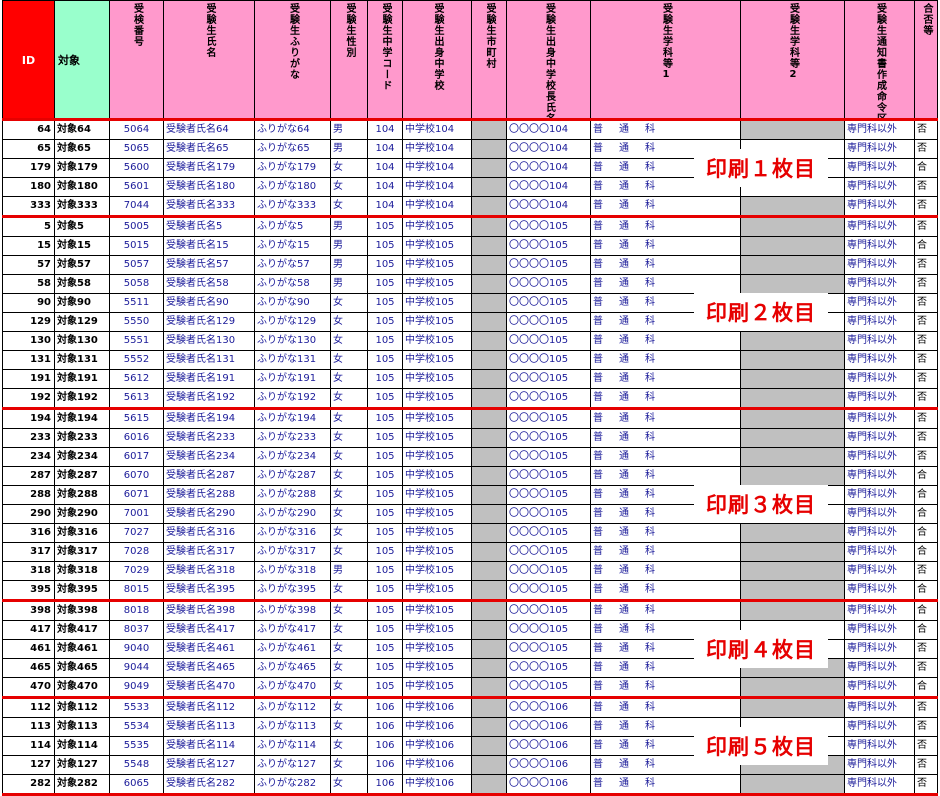 The width and height of the screenshot is (940, 796). I want to click on cell-sex: 男, so click(349, 149).